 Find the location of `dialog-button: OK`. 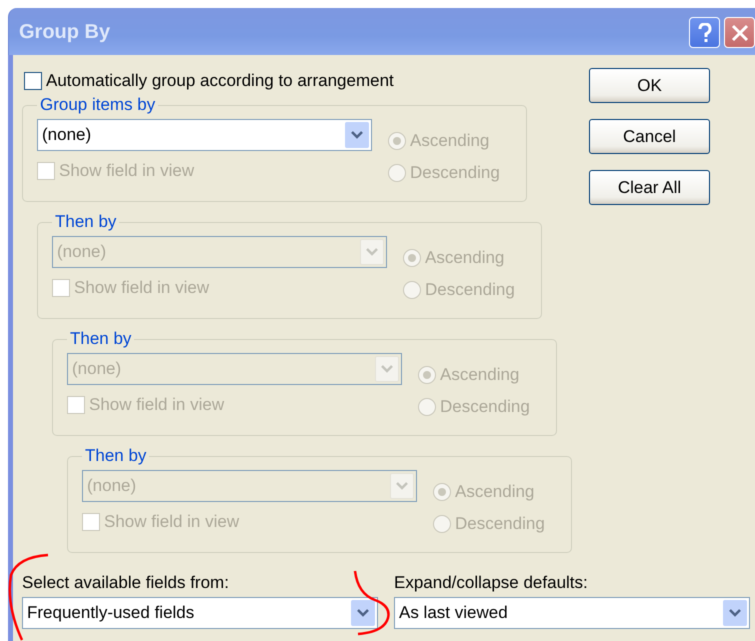

dialog-button: OK is located at coordinates (649, 85).